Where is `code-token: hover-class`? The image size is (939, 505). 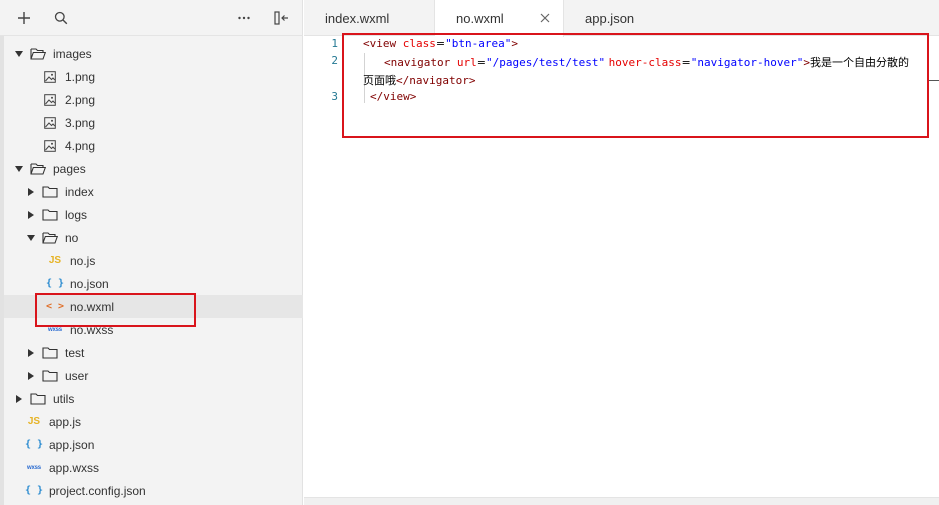
code-token: hover-class is located at coordinates (645, 62).